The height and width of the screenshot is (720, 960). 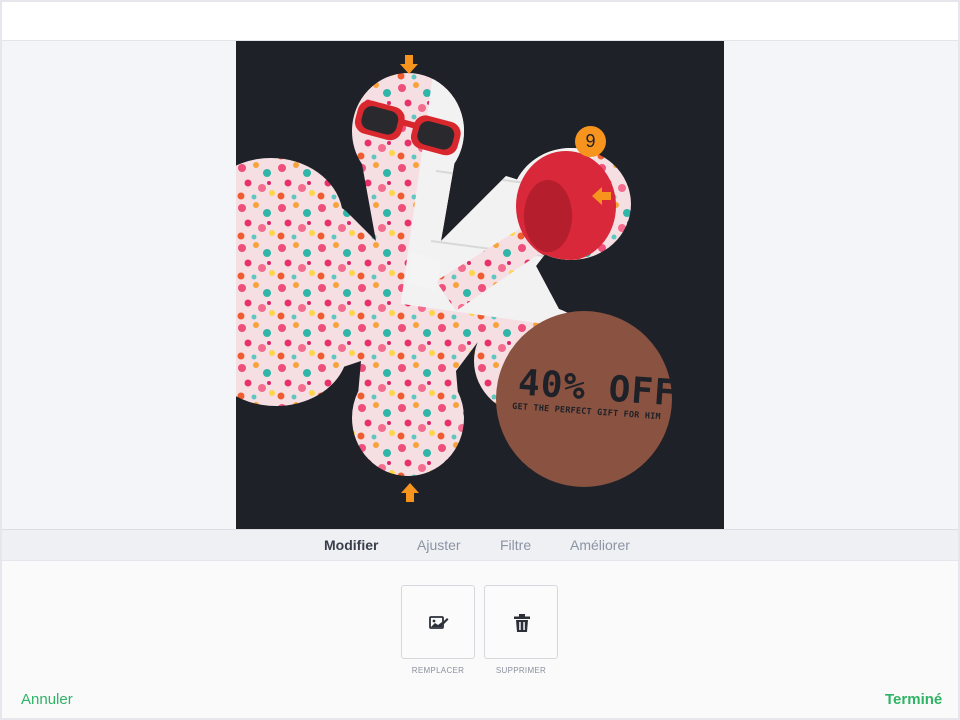 What do you see at coordinates (601, 196) in the screenshot?
I see `arrow-left-icon` at bounding box center [601, 196].